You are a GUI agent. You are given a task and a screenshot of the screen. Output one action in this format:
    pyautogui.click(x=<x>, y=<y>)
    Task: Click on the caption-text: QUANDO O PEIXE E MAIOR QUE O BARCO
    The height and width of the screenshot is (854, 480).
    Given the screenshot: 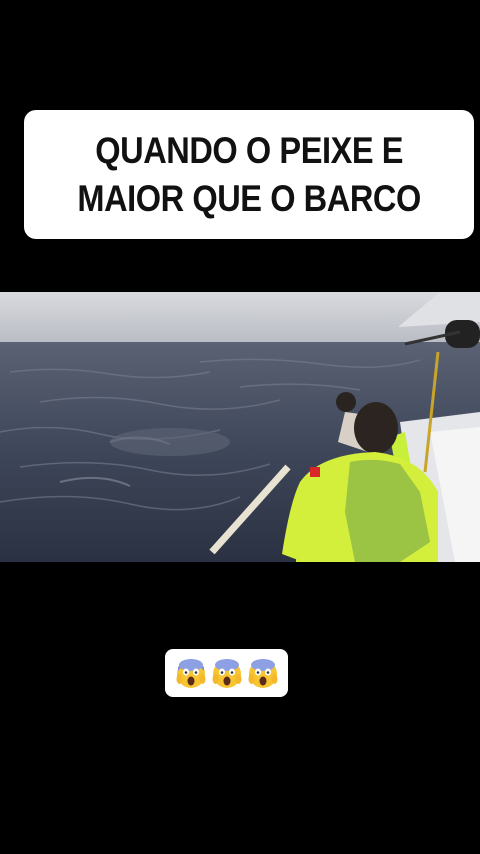 What is the action you would take?
    pyautogui.click(x=249, y=174)
    